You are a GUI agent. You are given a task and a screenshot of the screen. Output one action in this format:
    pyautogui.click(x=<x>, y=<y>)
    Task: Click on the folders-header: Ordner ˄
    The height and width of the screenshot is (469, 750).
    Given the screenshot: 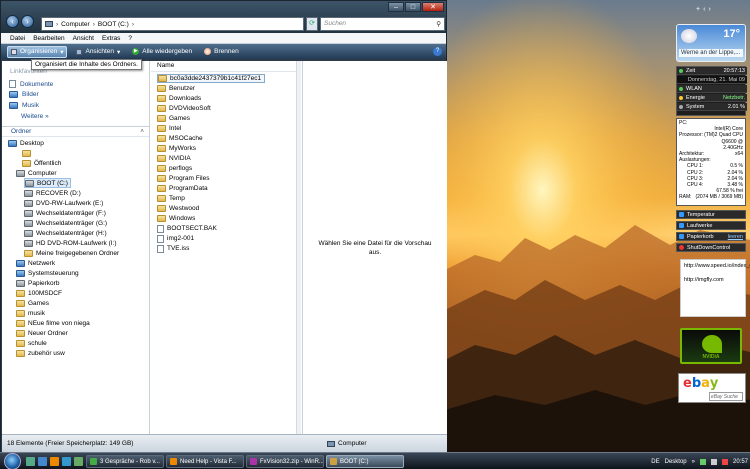 What is the action you would take?
    pyautogui.click(x=75, y=131)
    